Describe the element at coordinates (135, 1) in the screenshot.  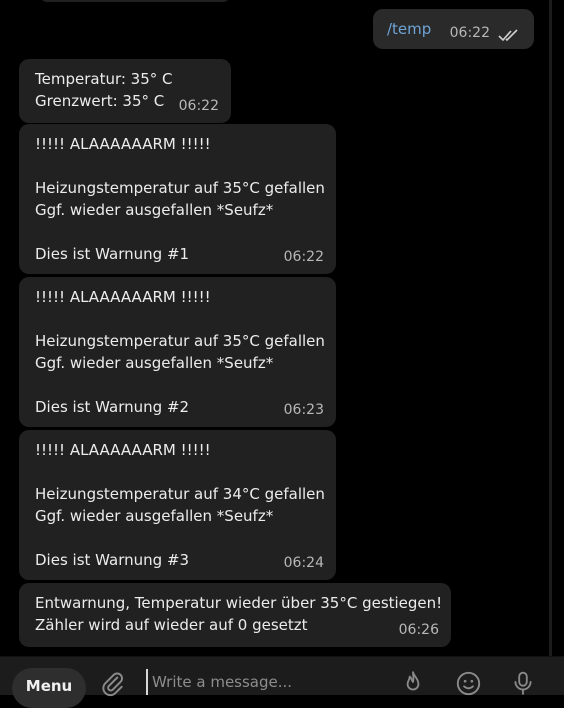
I see `previous-message-bubble` at that location.